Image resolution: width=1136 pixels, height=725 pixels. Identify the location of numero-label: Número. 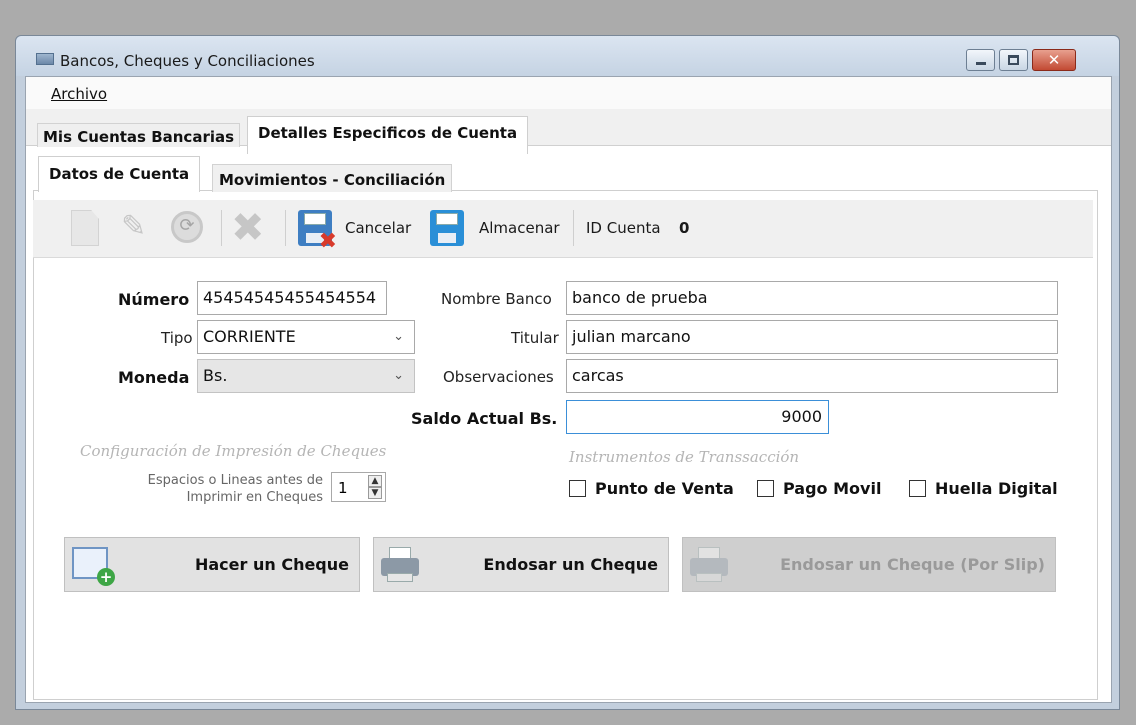
(154, 299).